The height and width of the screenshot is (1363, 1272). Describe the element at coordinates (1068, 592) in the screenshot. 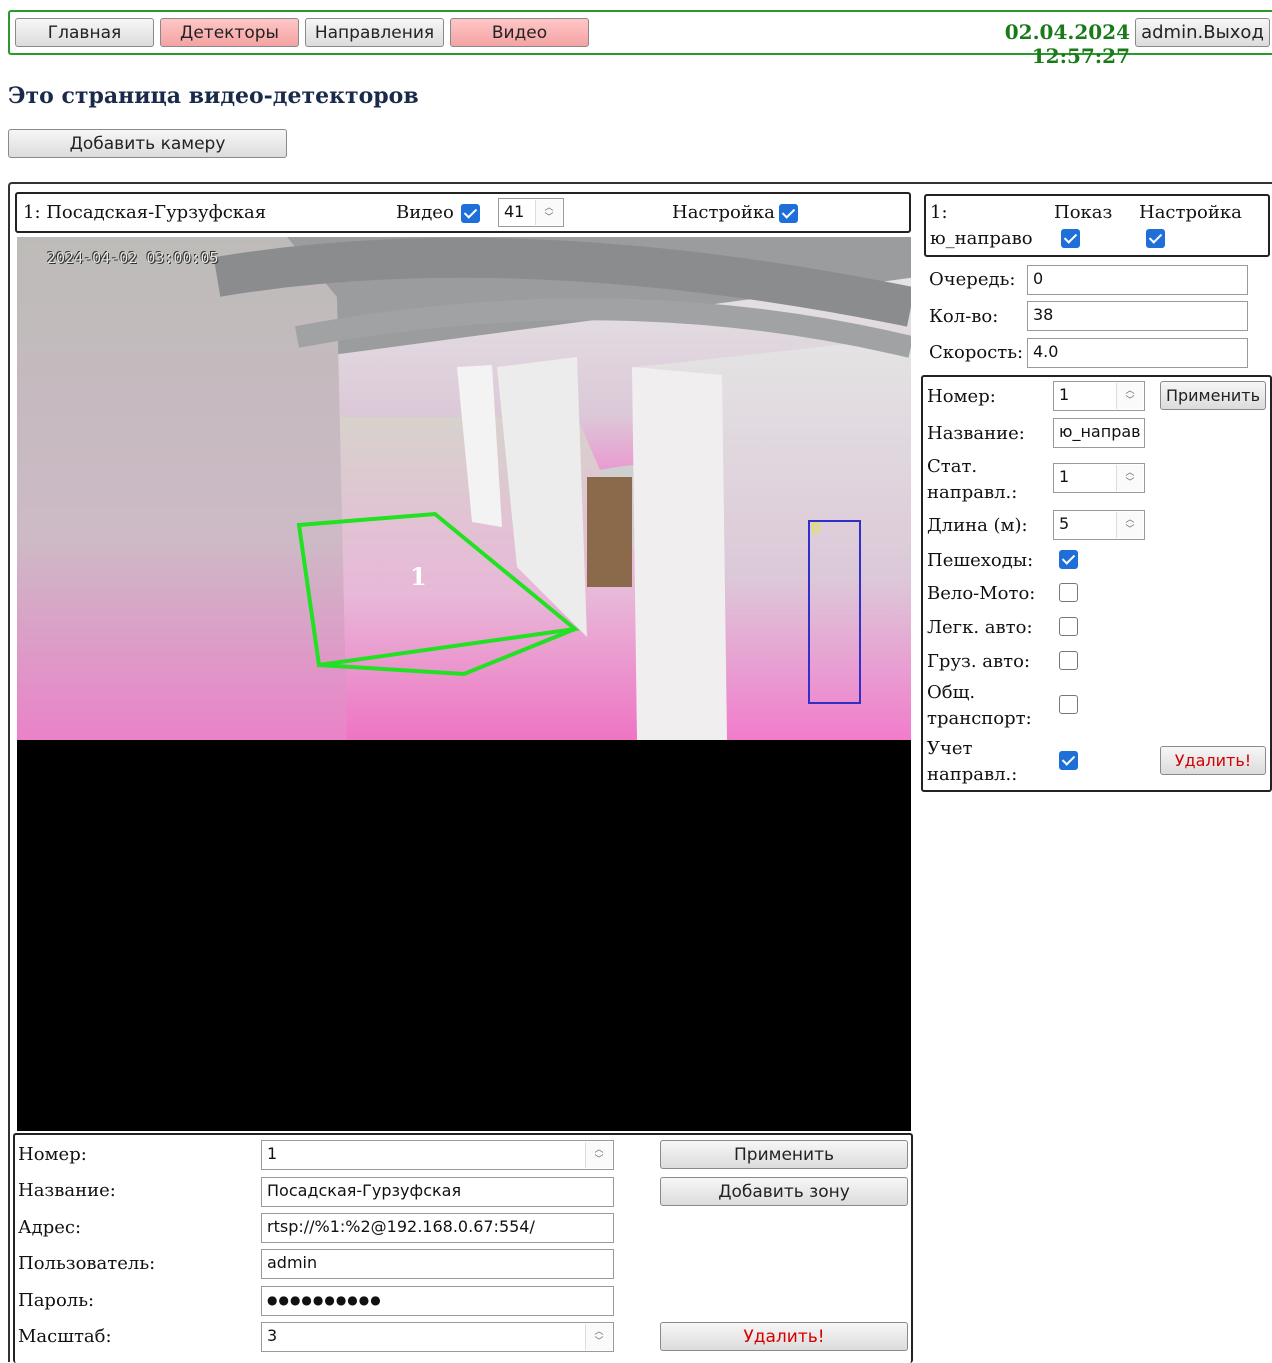

I see `bike-checkbox` at that location.